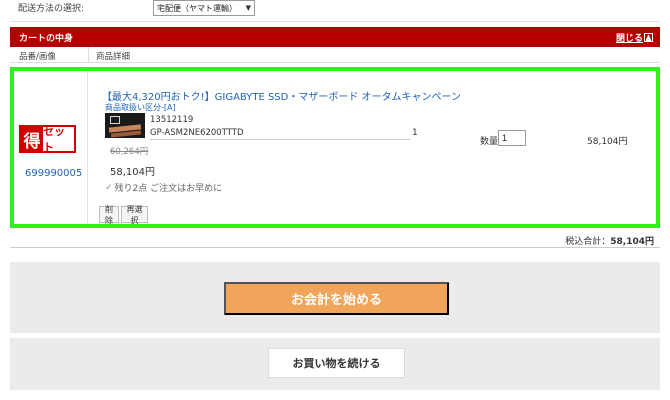  Describe the element at coordinates (140, 107) in the screenshot. I see `product-category-link: 商品取扱い区分-[A]` at that location.